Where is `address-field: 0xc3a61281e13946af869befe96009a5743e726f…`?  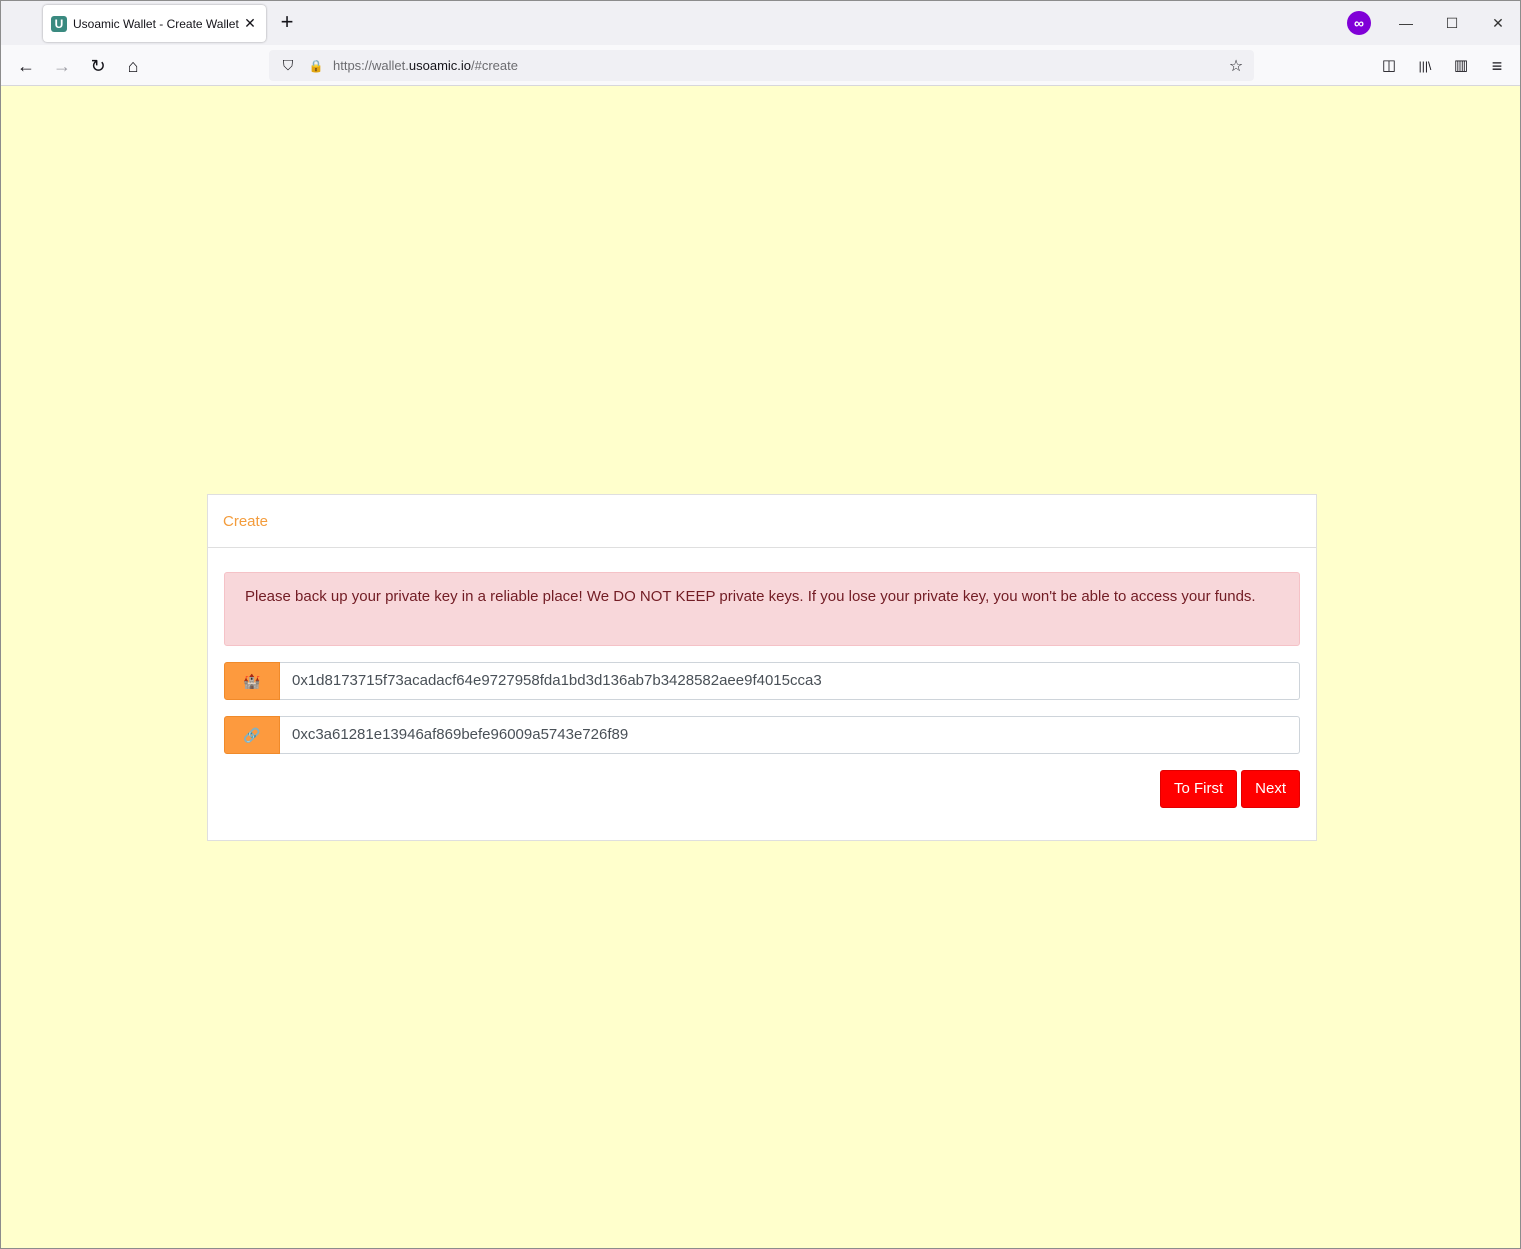
address-field: 0xc3a61281e13946af869befe96009a5743e726f… is located at coordinates (790, 735).